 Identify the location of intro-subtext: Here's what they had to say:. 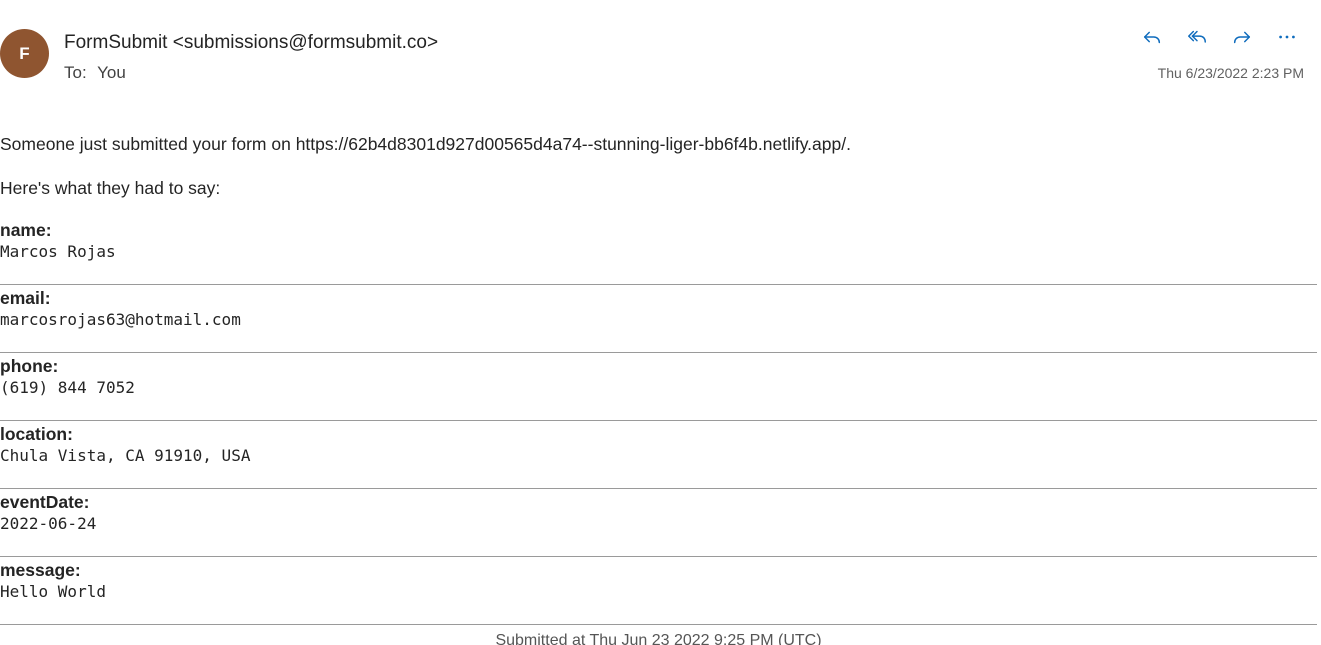
(110, 188).